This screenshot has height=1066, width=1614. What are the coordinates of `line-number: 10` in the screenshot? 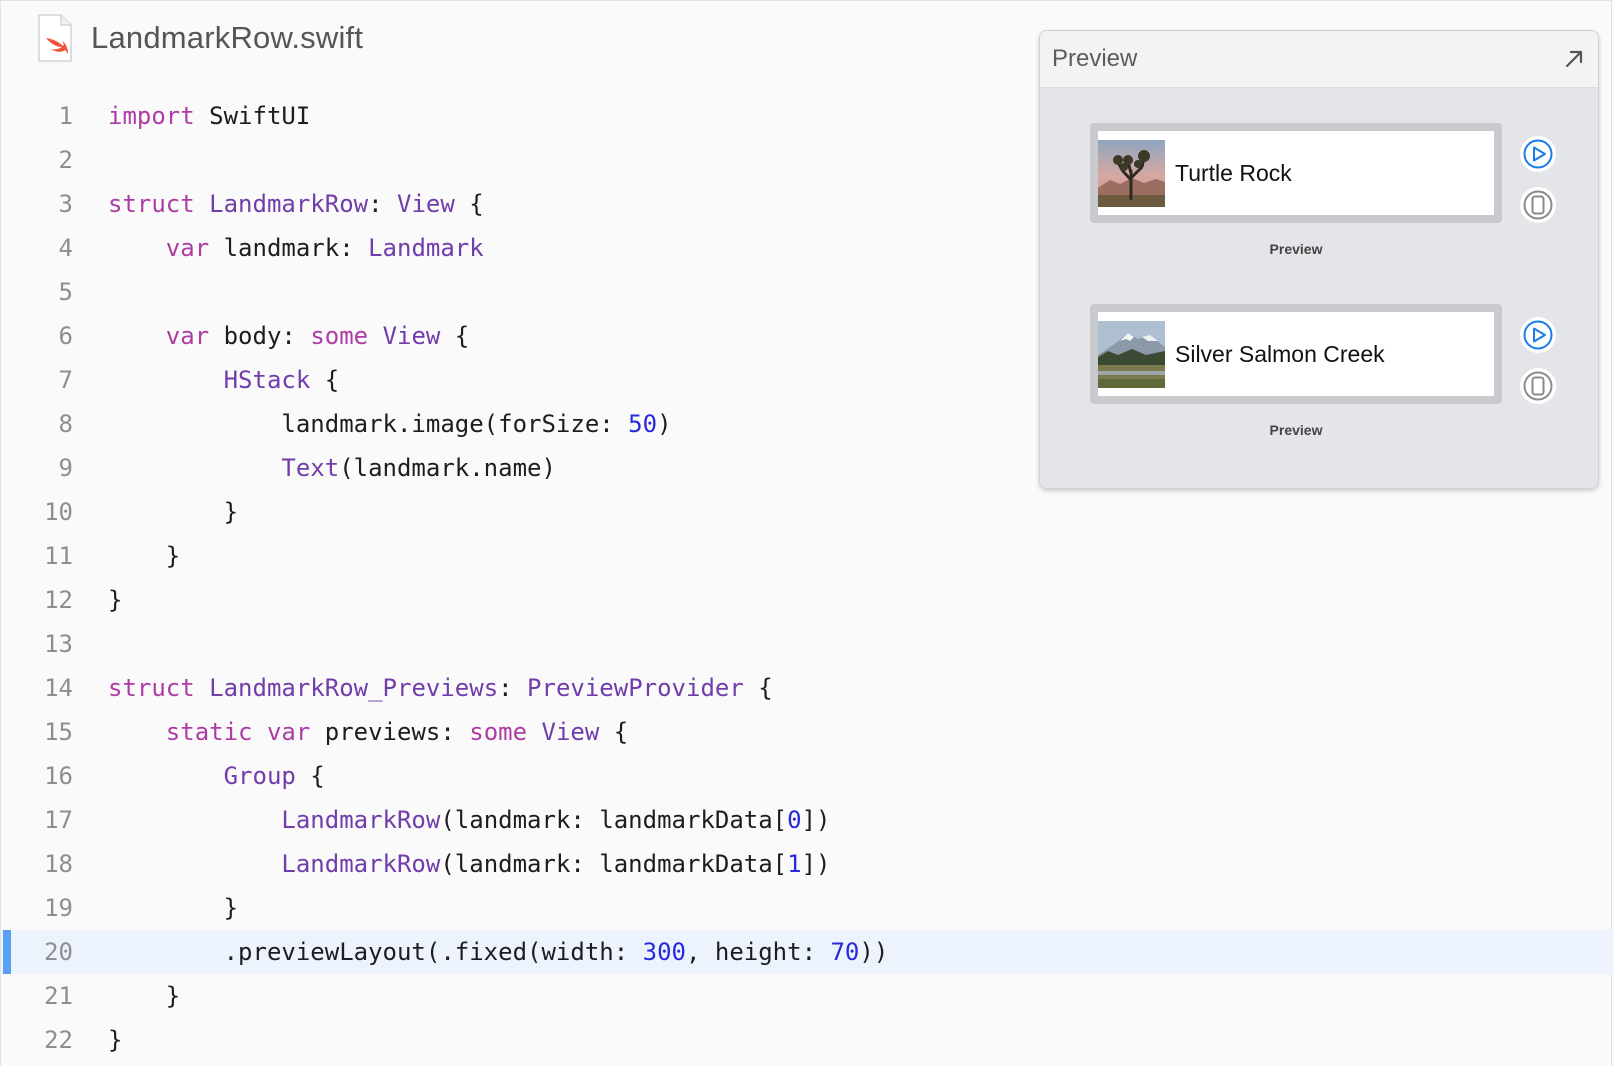 It's located at (58, 512).